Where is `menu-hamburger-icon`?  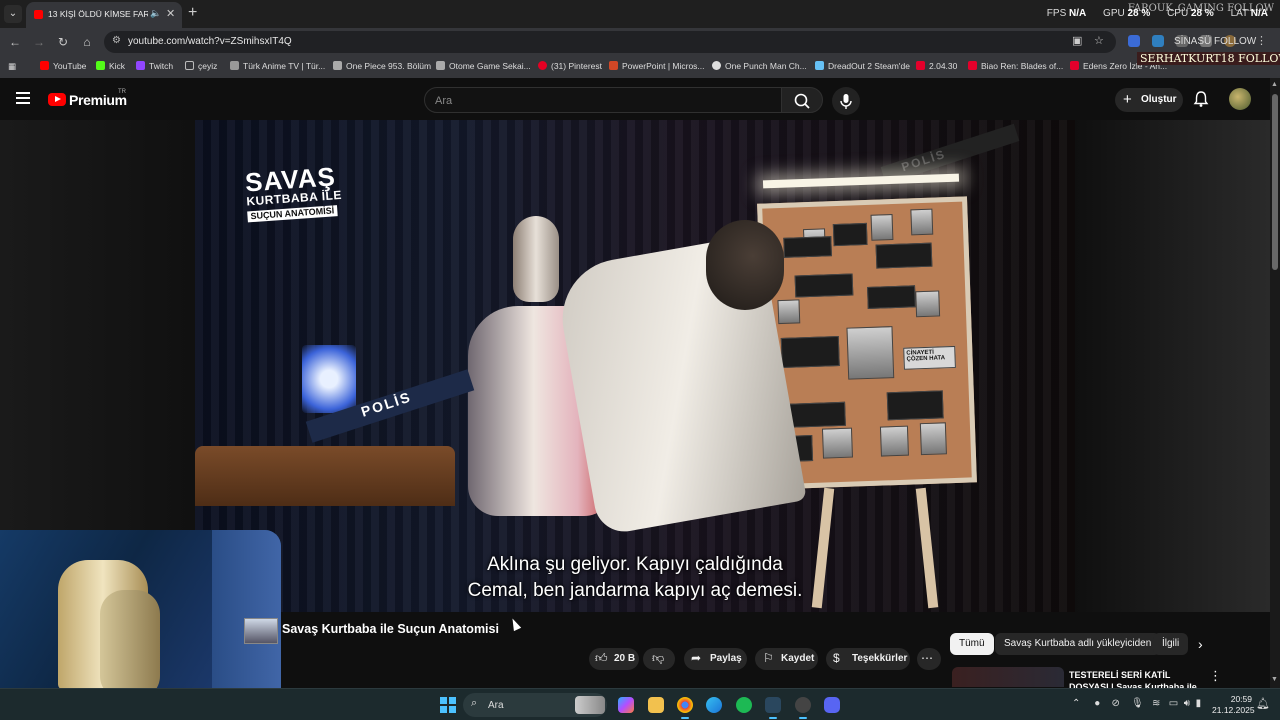 menu-hamburger-icon is located at coordinates (23, 98).